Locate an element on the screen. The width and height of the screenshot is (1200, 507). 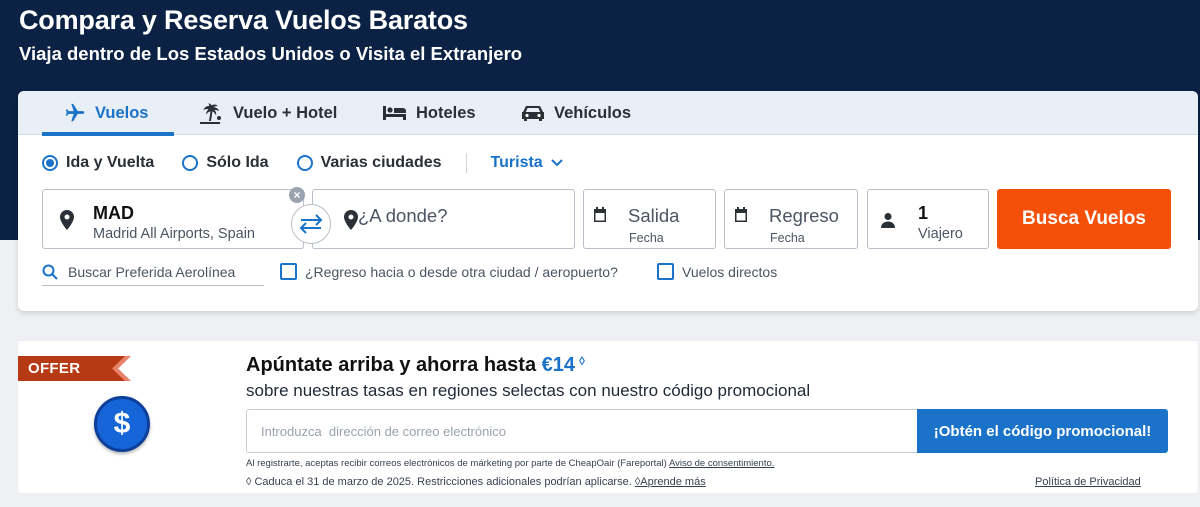
departure-label: Salida is located at coordinates (654, 215).